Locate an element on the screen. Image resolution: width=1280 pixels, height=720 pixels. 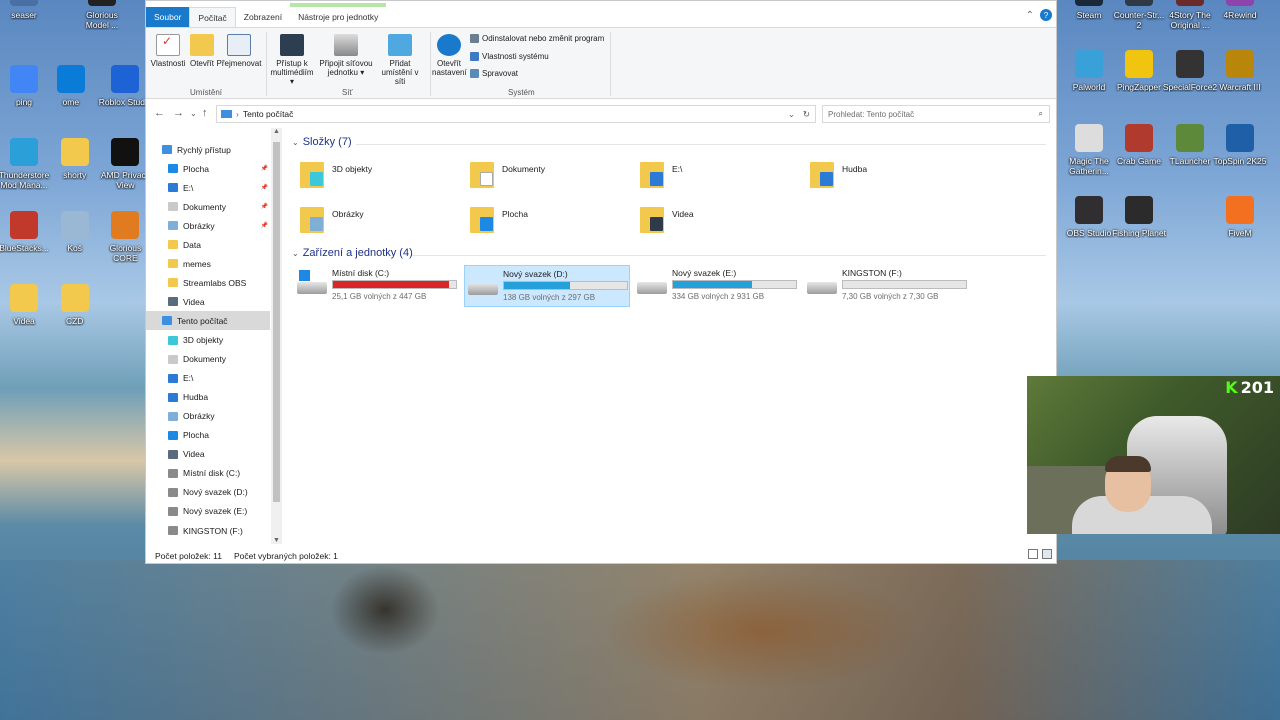
desktop-icon: Warcraft III is located at coordinates (1240, 71).